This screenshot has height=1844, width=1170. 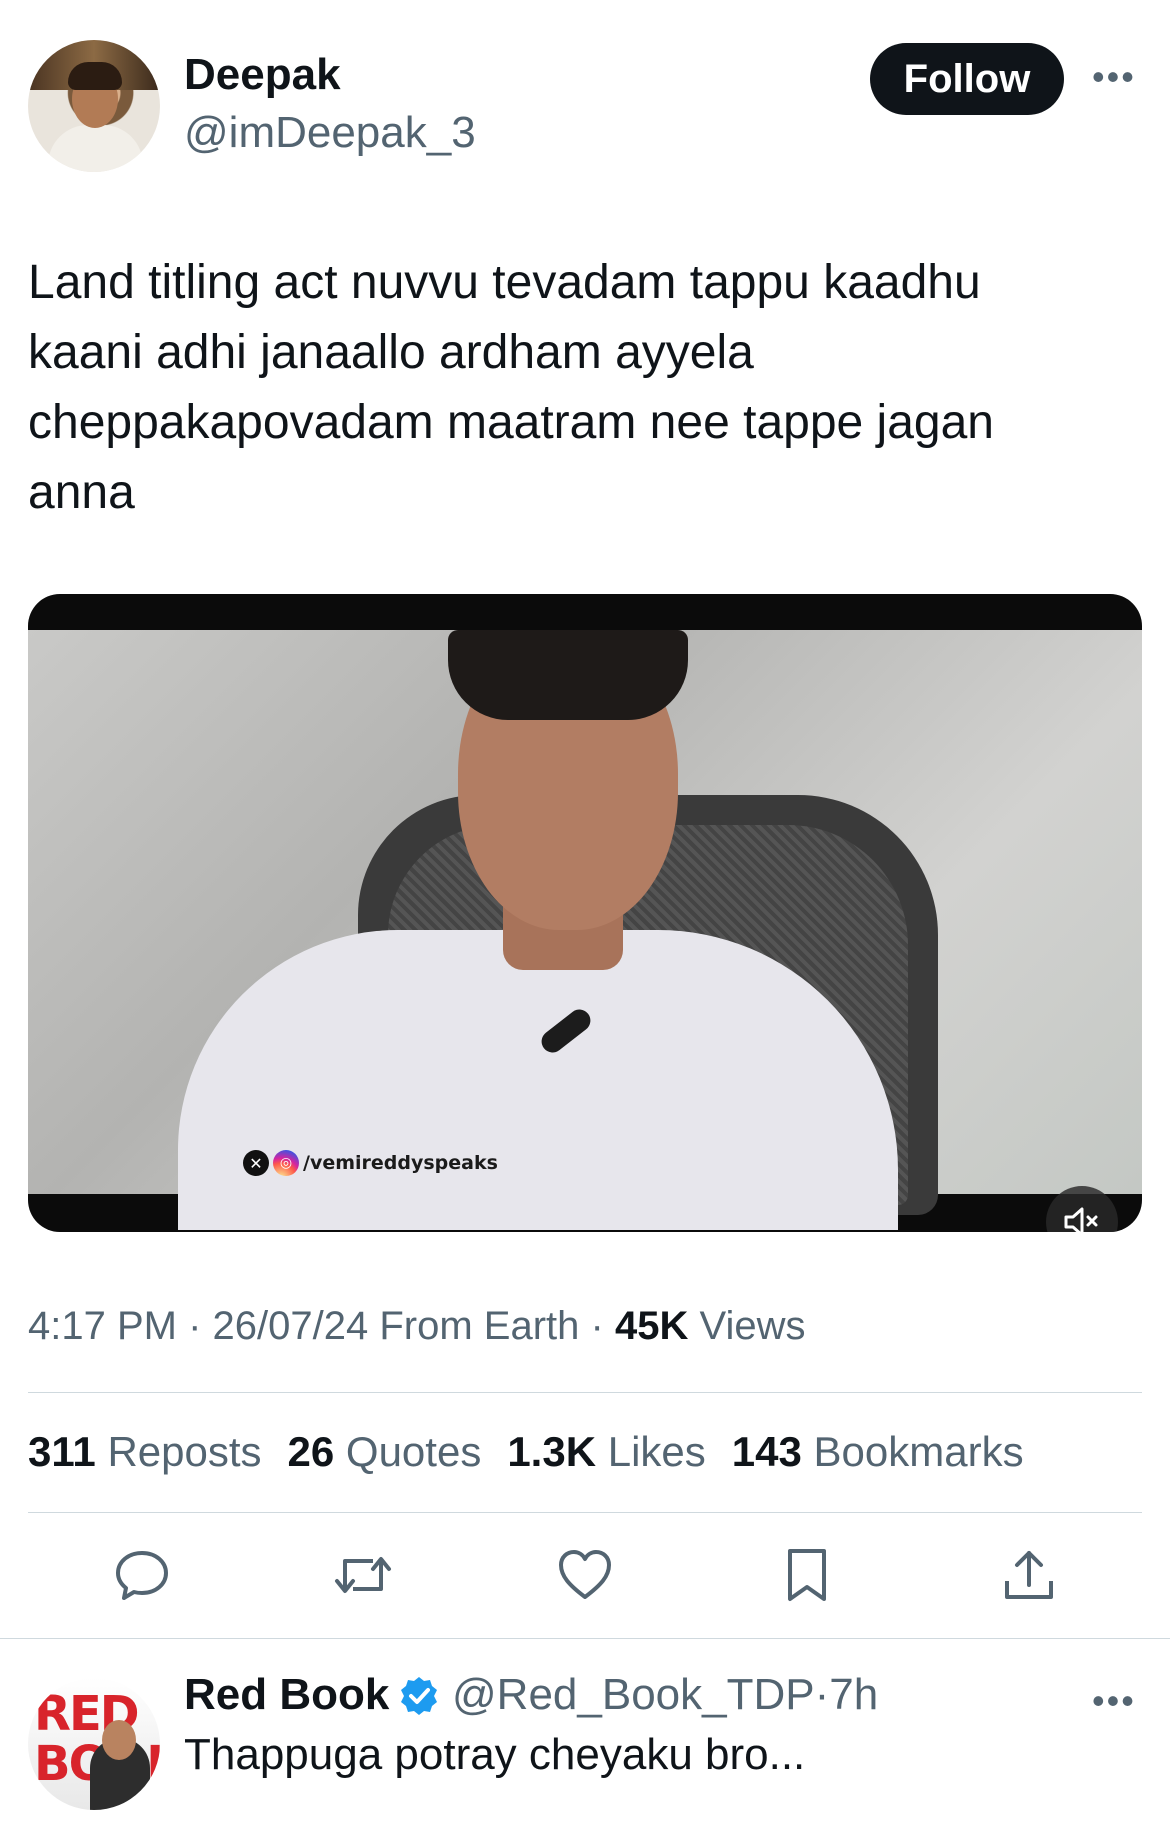 I want to click on reply-time: 7h, so click(x=853, y=1694).